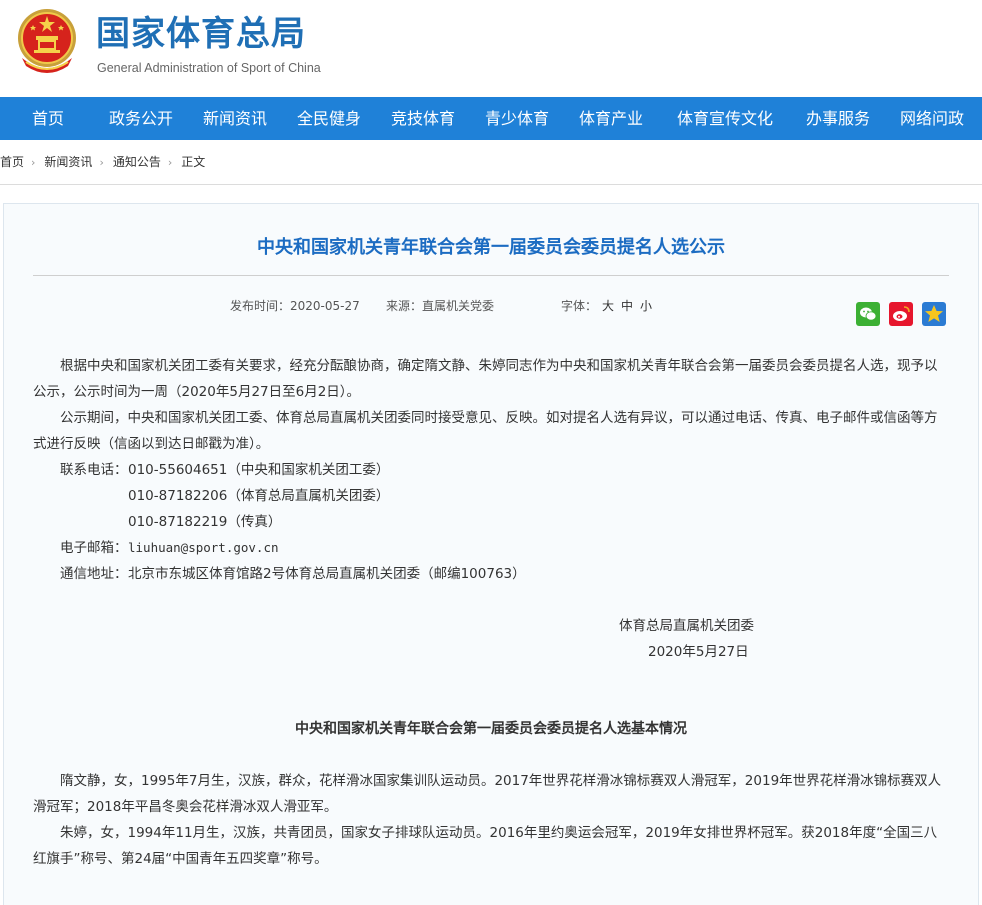 The image size is (982, 905). I want to click on site-name: 国家体育总局, so click(201, 34).